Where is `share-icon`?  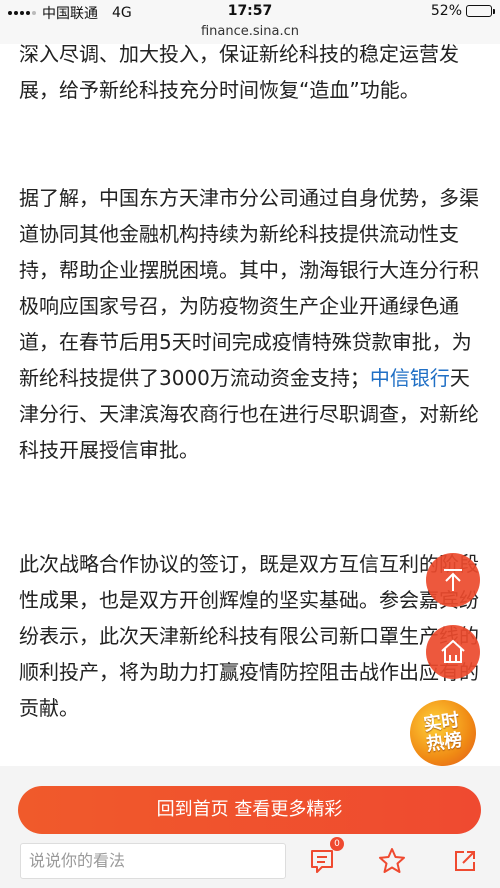
share-icon is located at coordinates (465, 861).